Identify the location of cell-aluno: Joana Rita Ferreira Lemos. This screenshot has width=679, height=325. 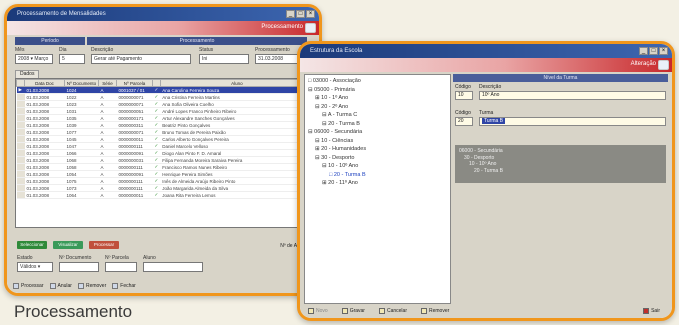
(237, 195).